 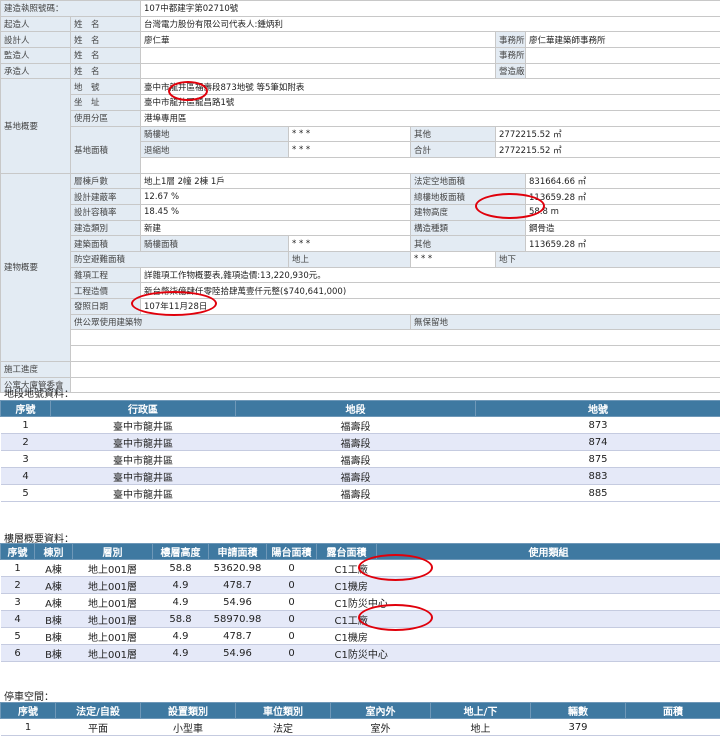 I want to click on permit-row: 使用分區 港埠專用區, so click(x=360, y=118).